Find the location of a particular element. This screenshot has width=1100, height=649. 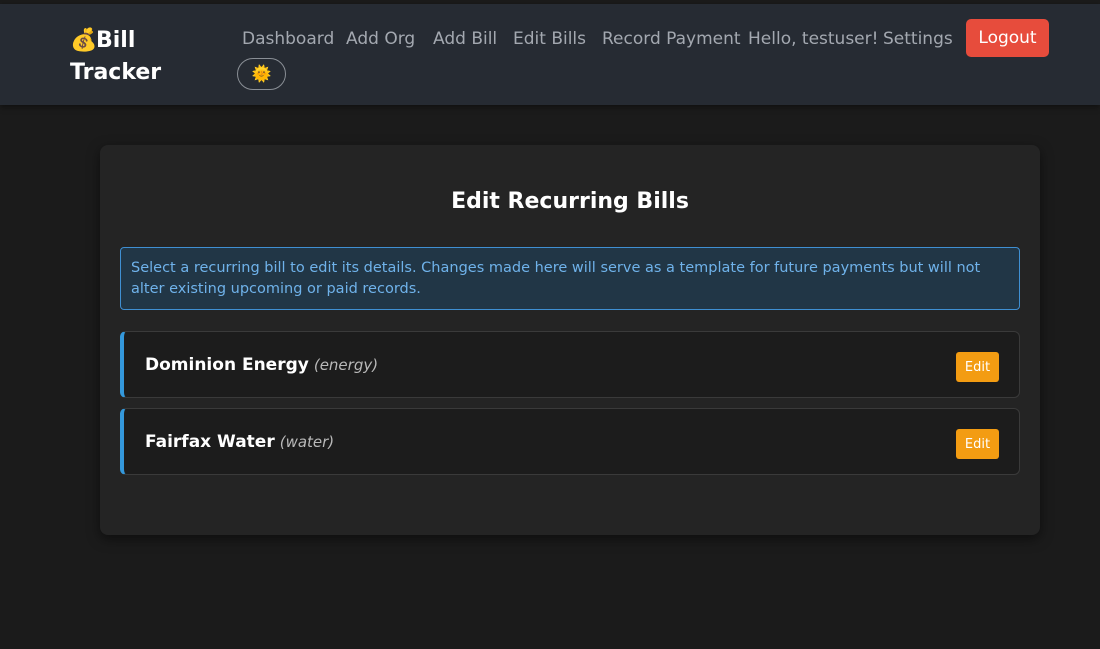

bill-name: Fairfax Water is located at coordinates (210, 442).